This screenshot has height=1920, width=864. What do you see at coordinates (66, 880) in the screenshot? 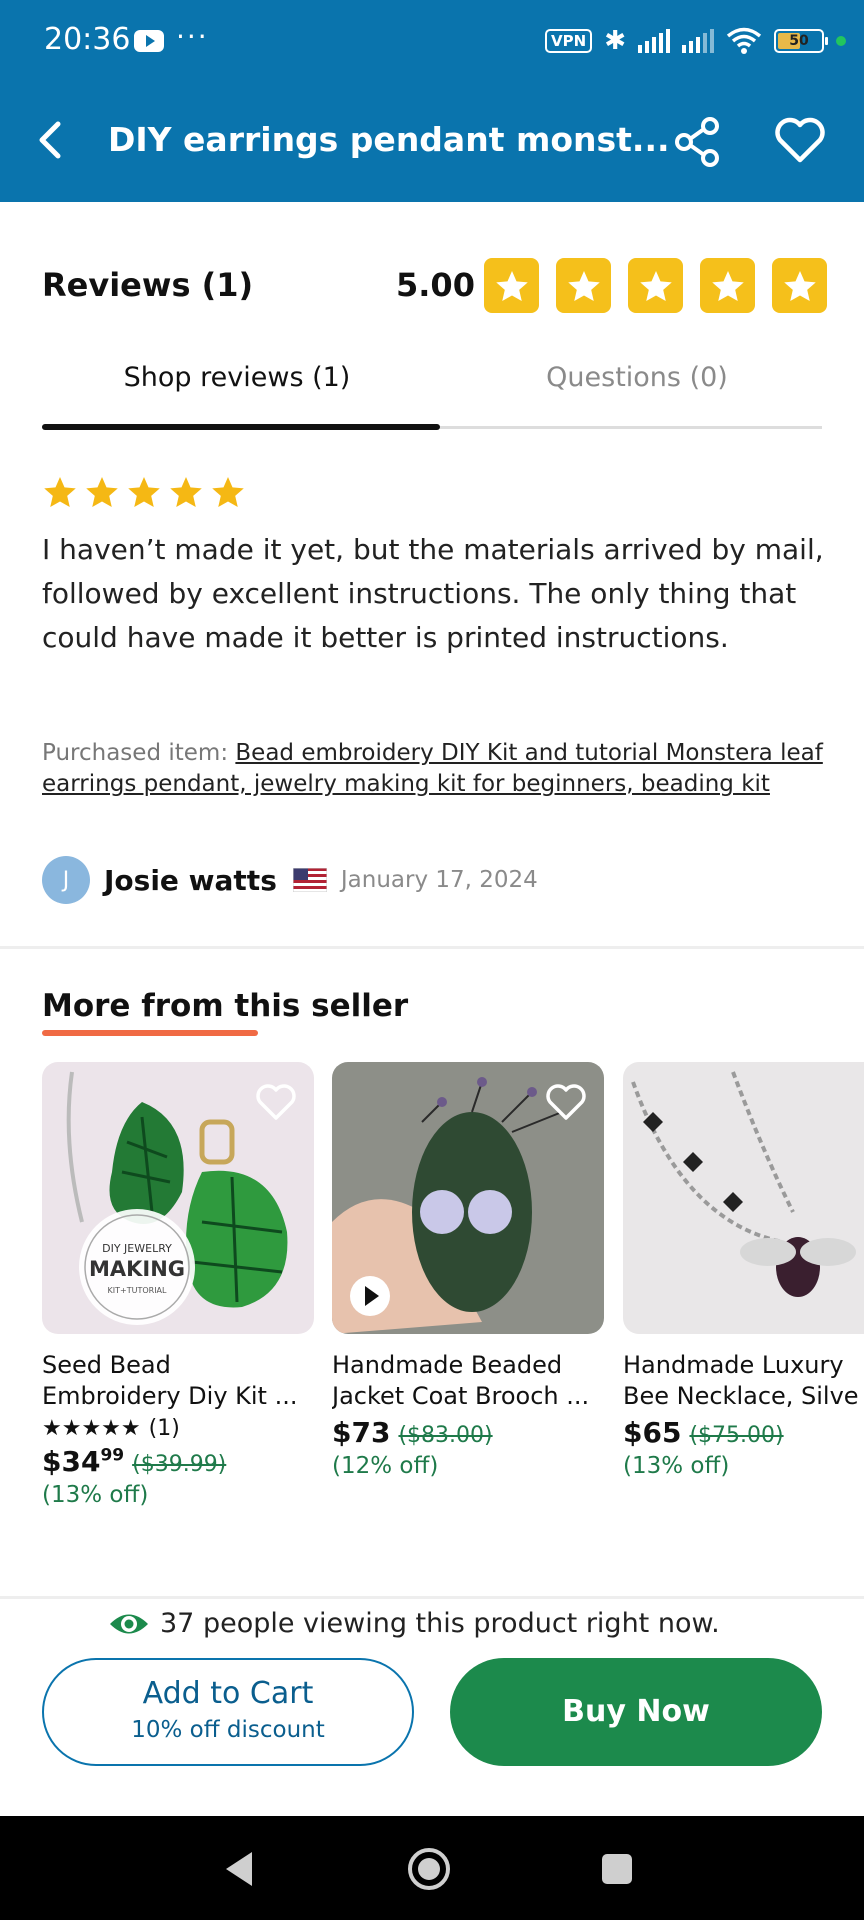
I see `avatar: J` at bounding box center [66, 880].